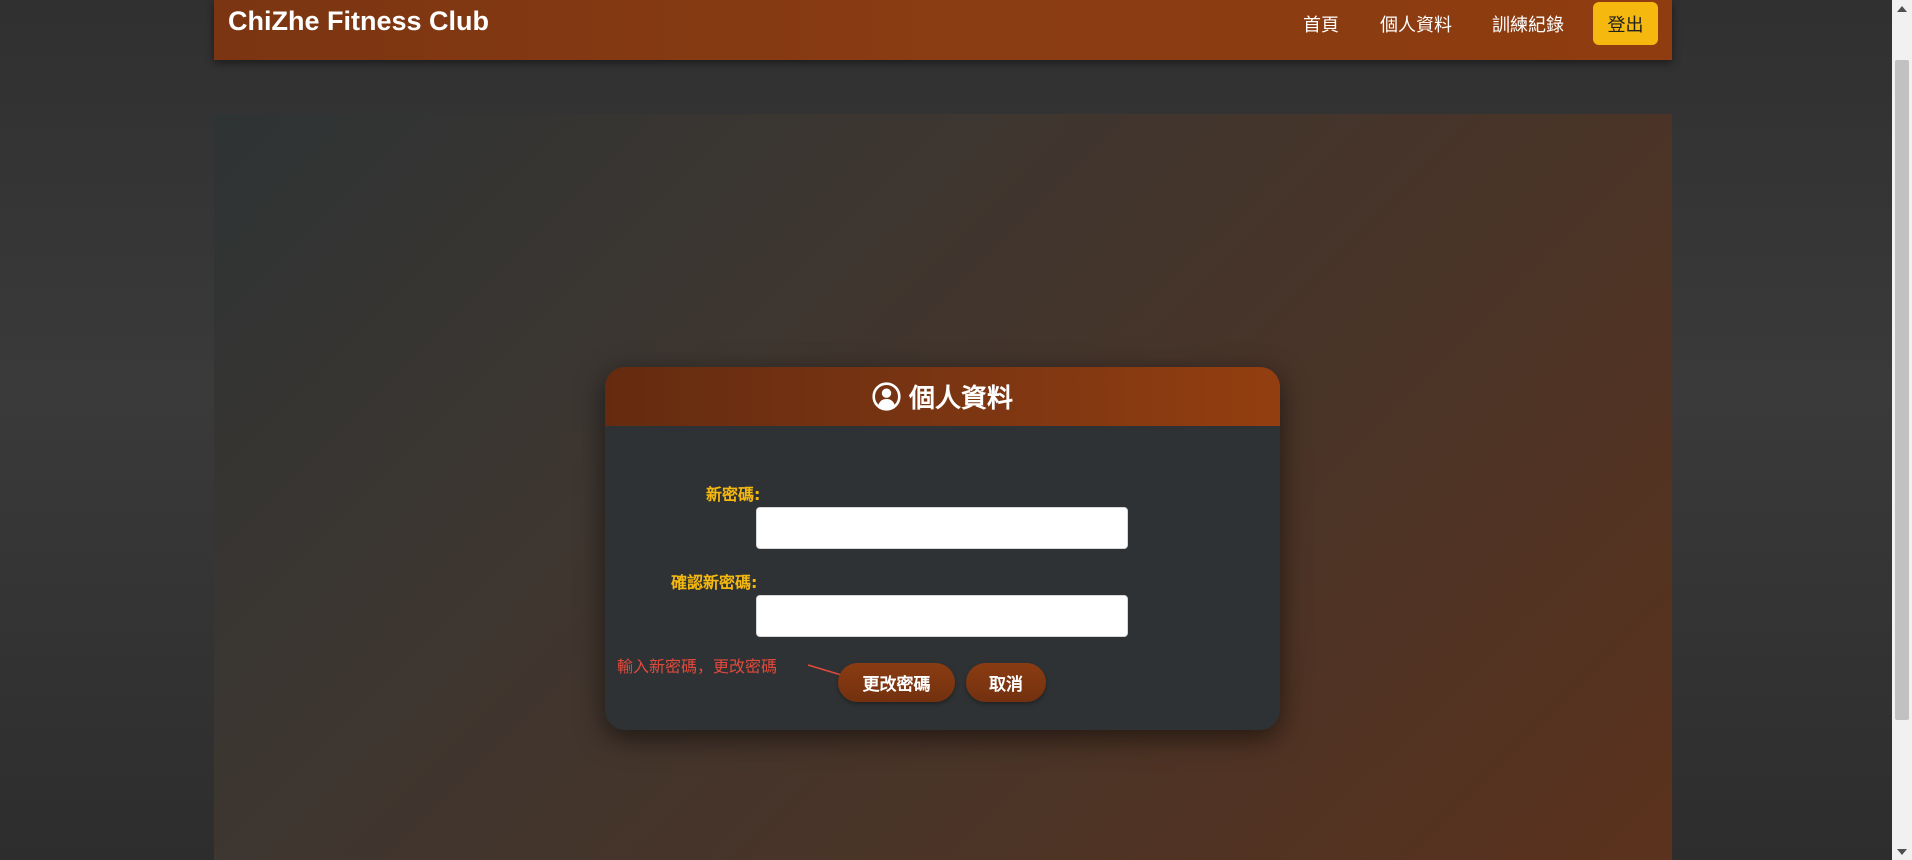 The image size is (1912, 860). Describe the element at coordinates (942, 528) in the screenshot. I see `new-password-field` at that location.